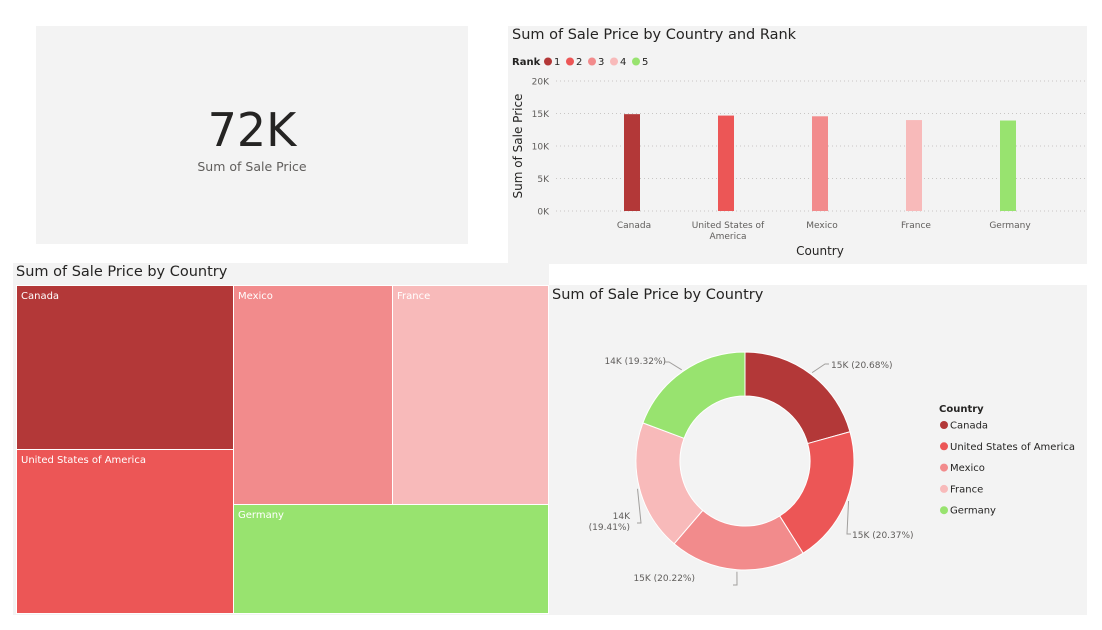 The image size is (1102, 630). I want to click on donut-legend-marker-france, so click(944, 488).